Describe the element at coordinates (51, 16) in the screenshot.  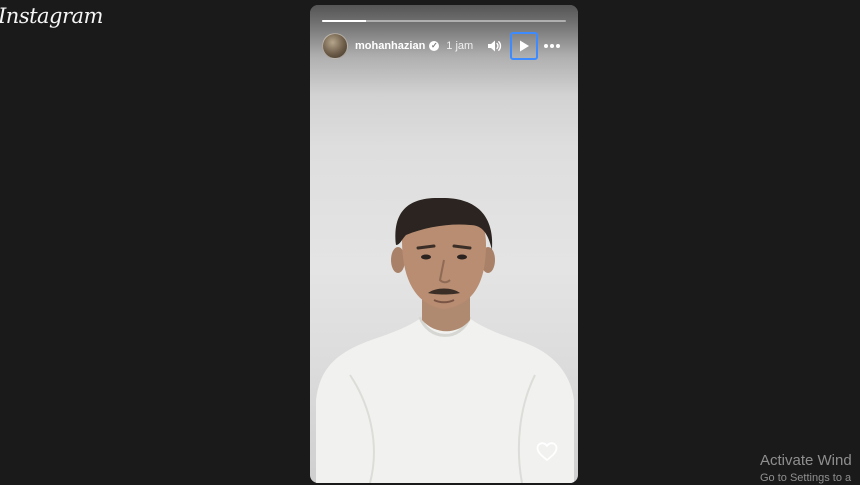
I see `instagram-logo: Instagram` at that location.